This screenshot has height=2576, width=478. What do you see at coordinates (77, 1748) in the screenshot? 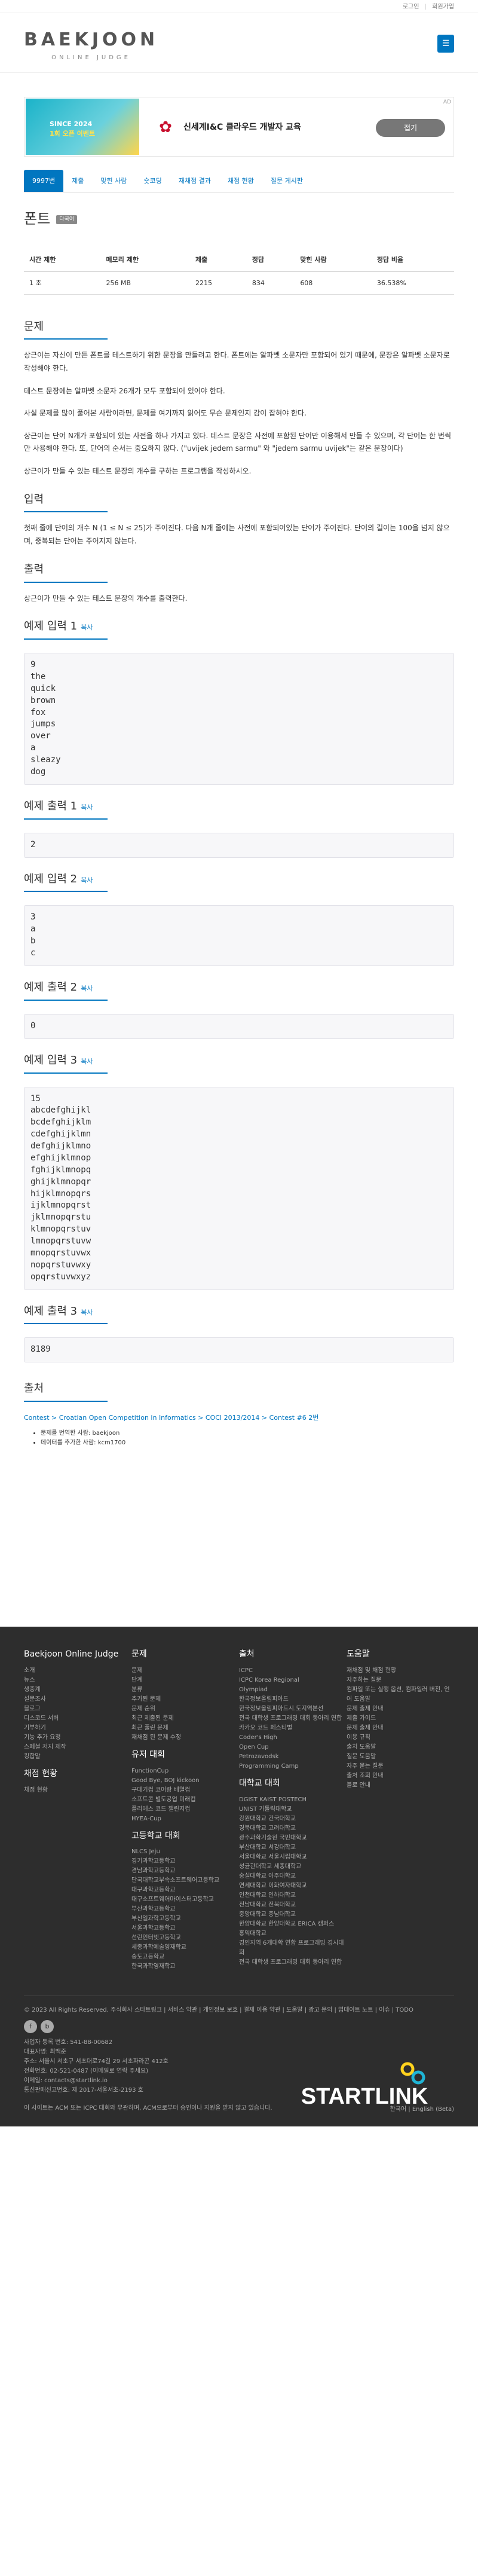
I see `footer-link: 스페셜 저지 제작` at bounding box center [77, 1748].